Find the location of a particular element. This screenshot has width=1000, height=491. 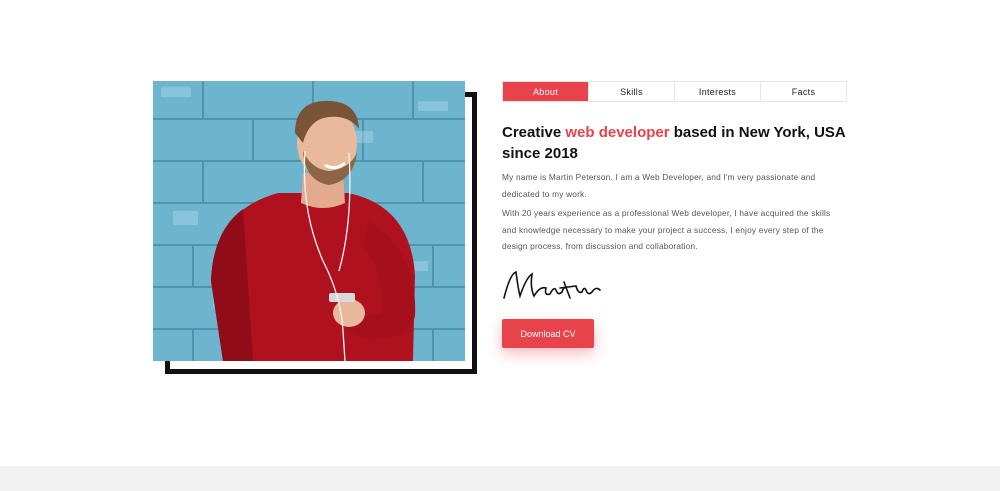

footer-band is located at coordinates (500, 478).